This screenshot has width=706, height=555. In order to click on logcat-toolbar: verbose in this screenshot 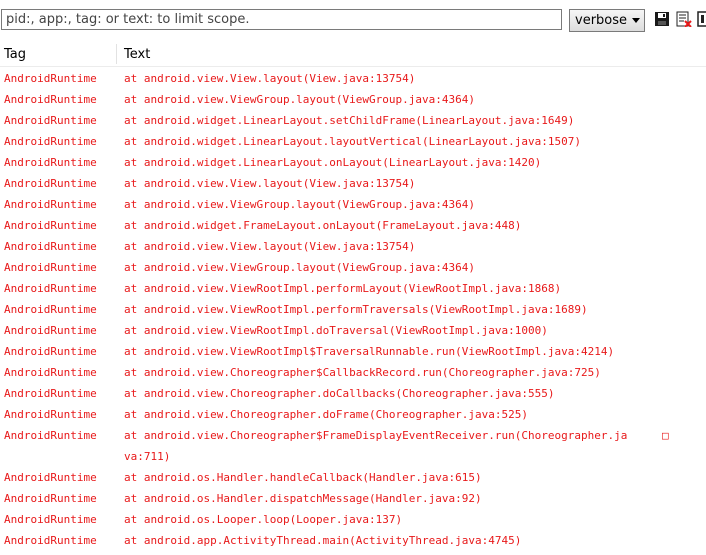, I will do `click(353, 21)`.